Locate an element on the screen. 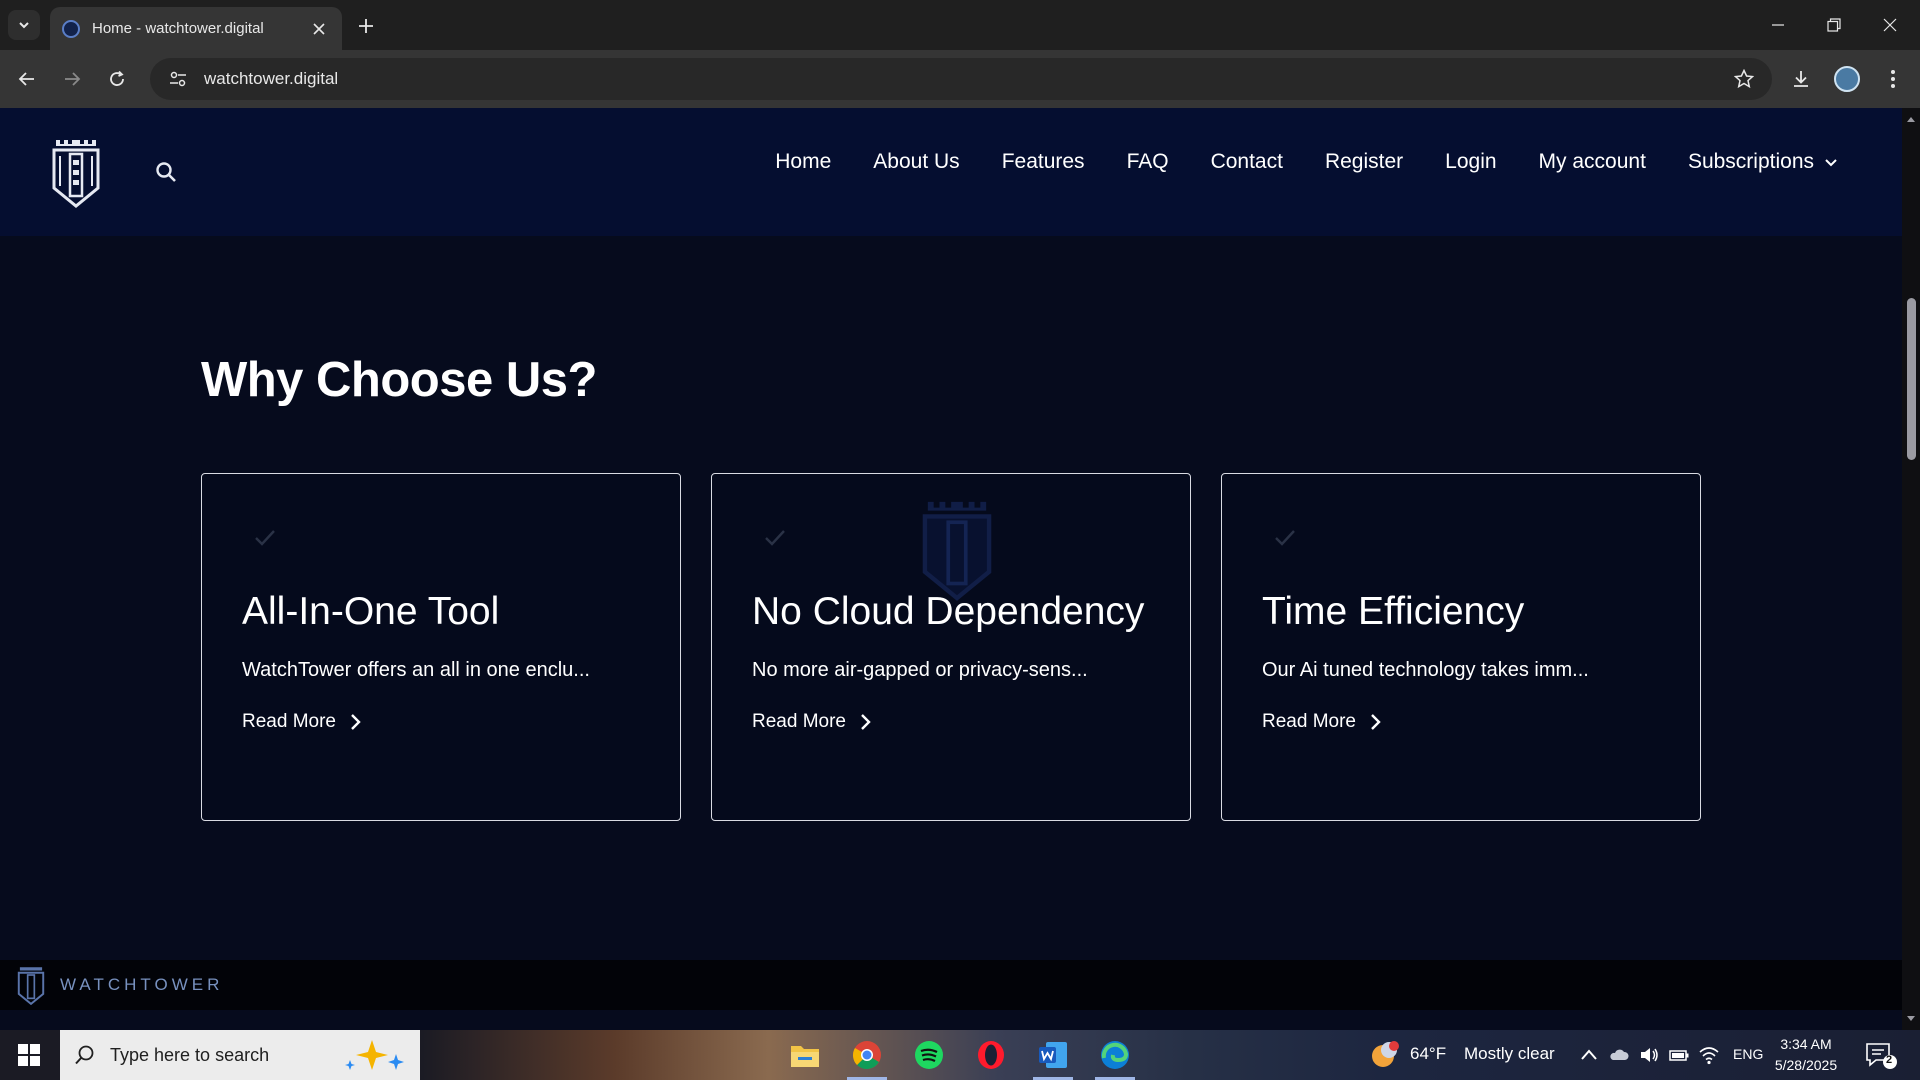 The image size is (1920, 1080). cloud-icon is located at coordinates (1619, 1055).